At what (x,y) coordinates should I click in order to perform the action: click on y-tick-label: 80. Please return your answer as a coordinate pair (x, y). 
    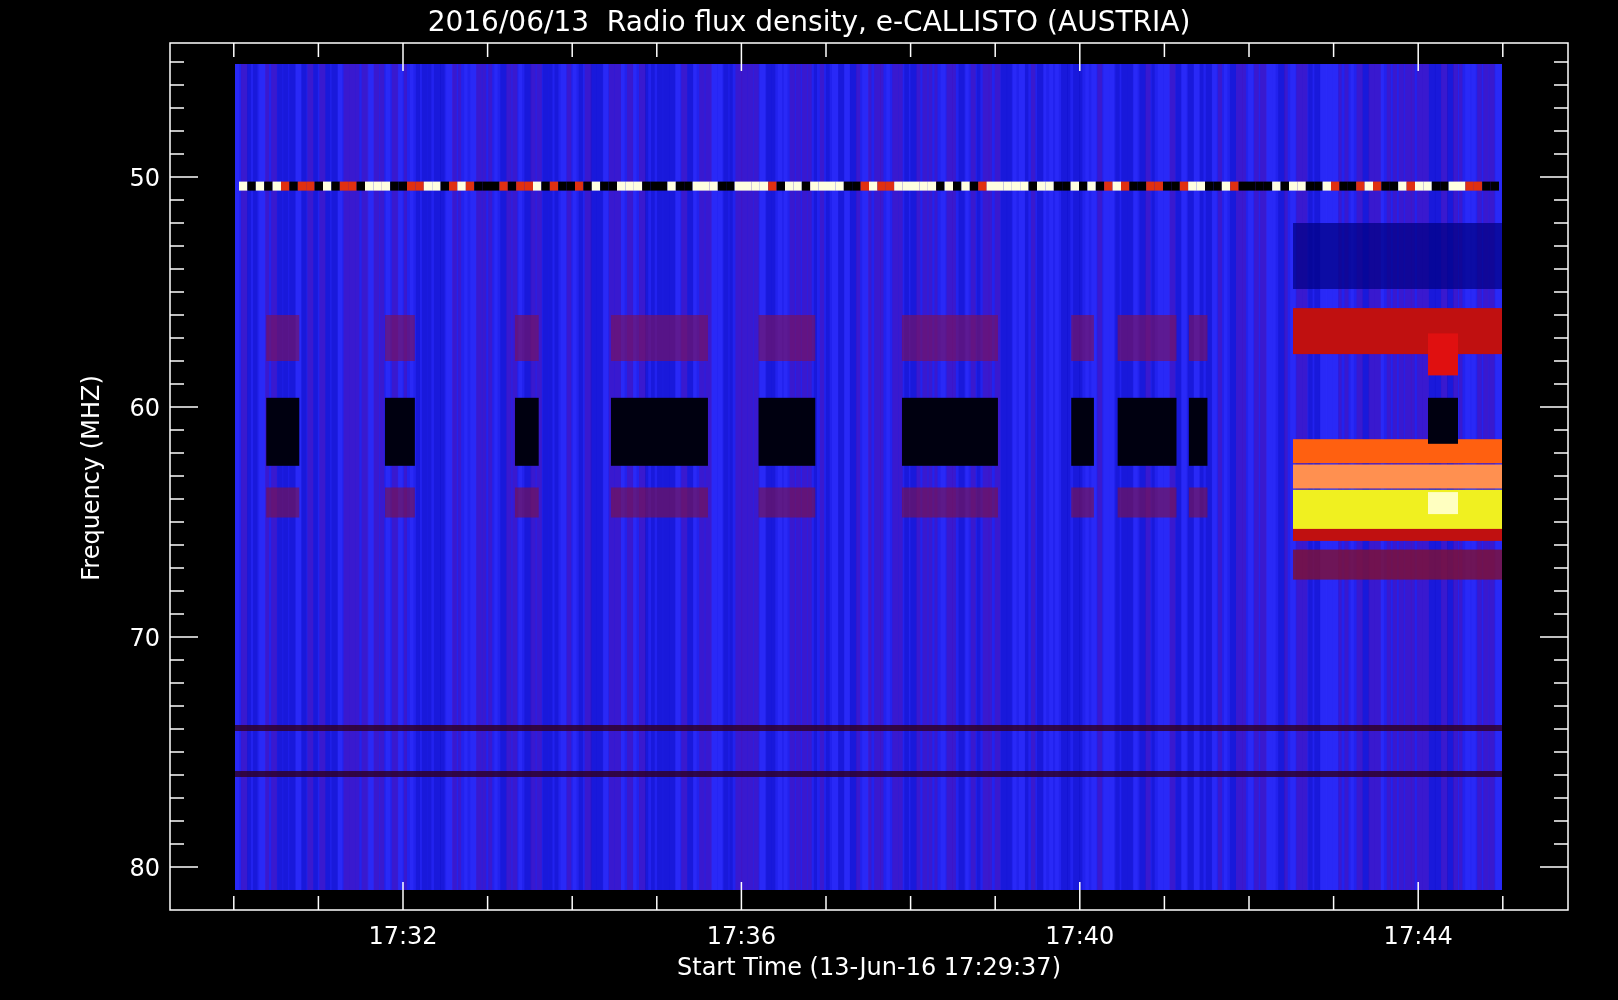
    Looking at the image, I should click on (144, 868).